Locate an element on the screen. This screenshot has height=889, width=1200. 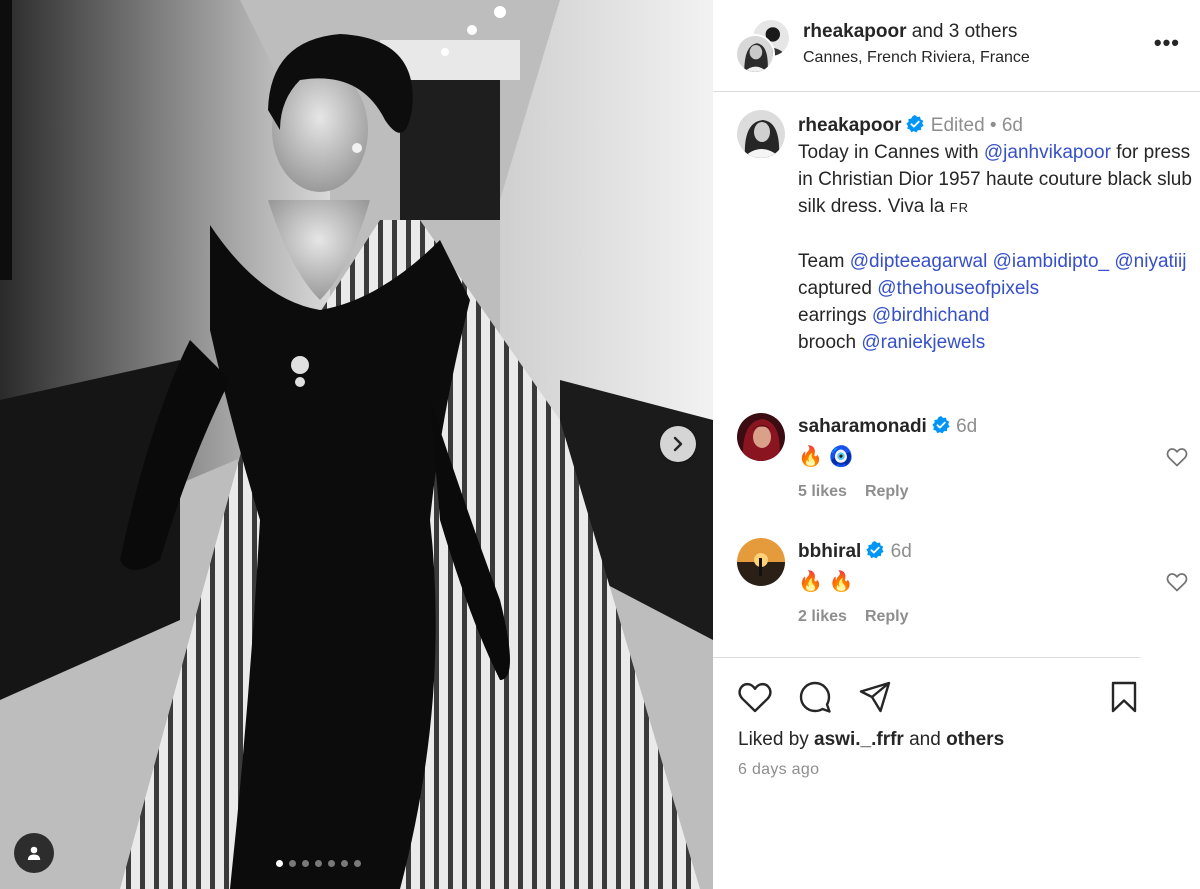
liked-by-others: others is located at coordinates (975, 739).